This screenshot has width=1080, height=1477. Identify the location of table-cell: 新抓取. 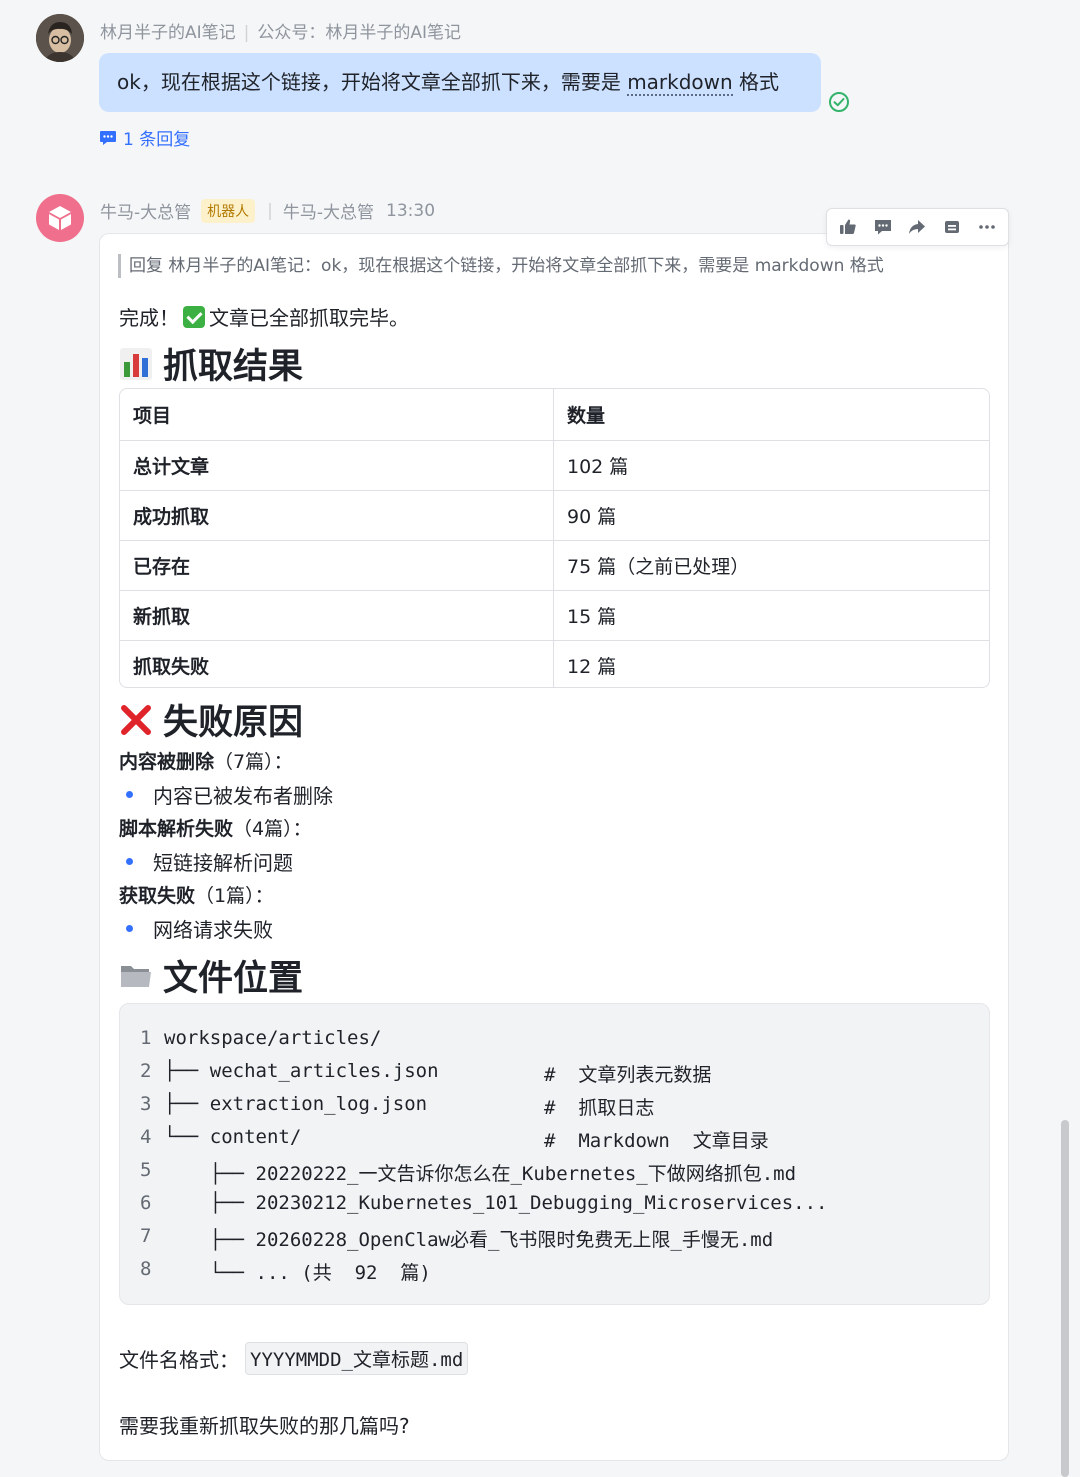
(337, 615).